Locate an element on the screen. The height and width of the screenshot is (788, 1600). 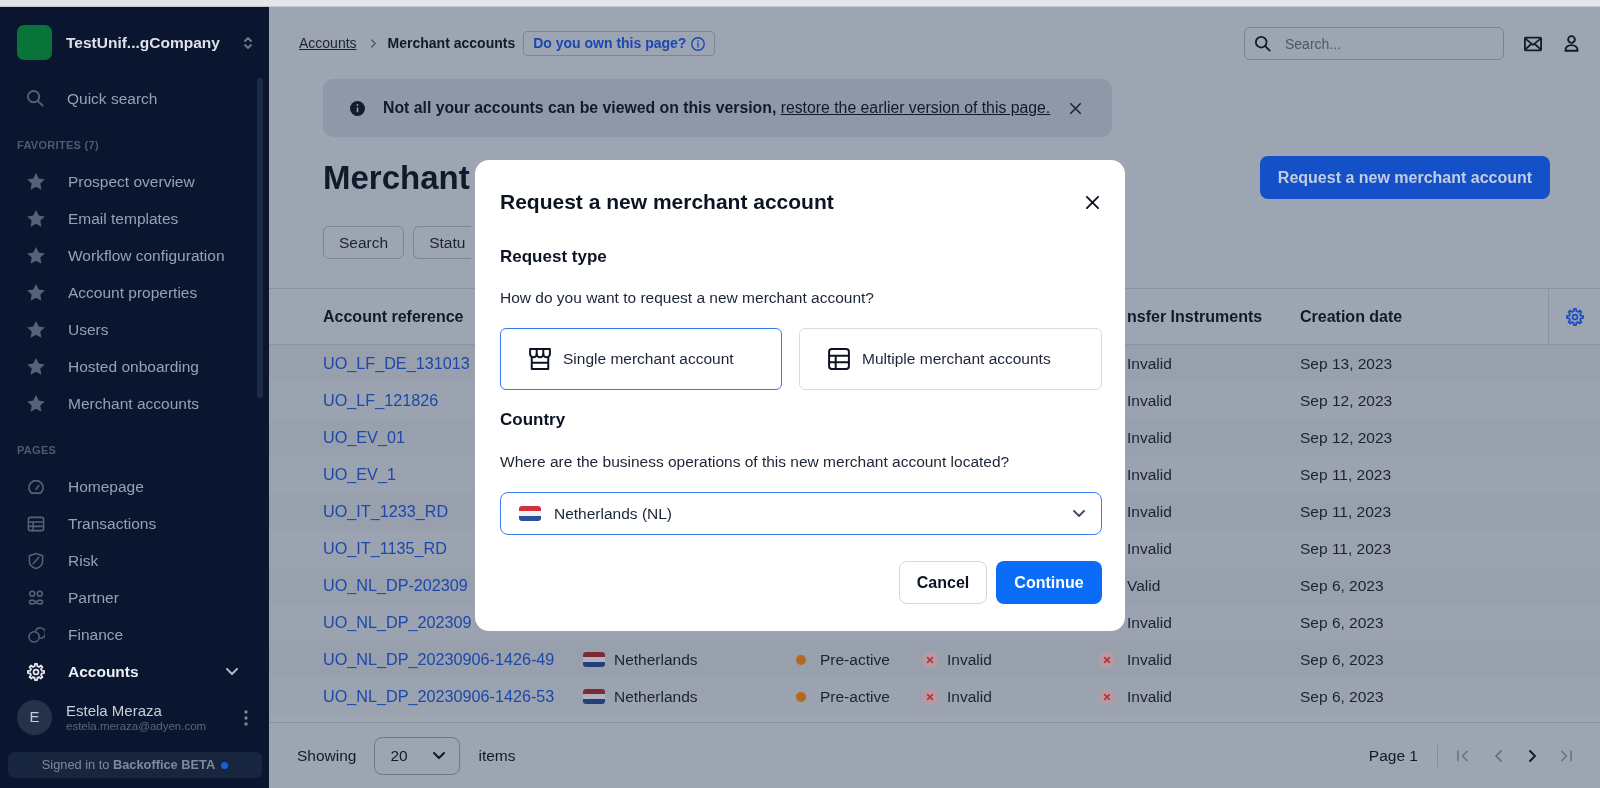
filter-button: Search is located at coordinates (364, 242).